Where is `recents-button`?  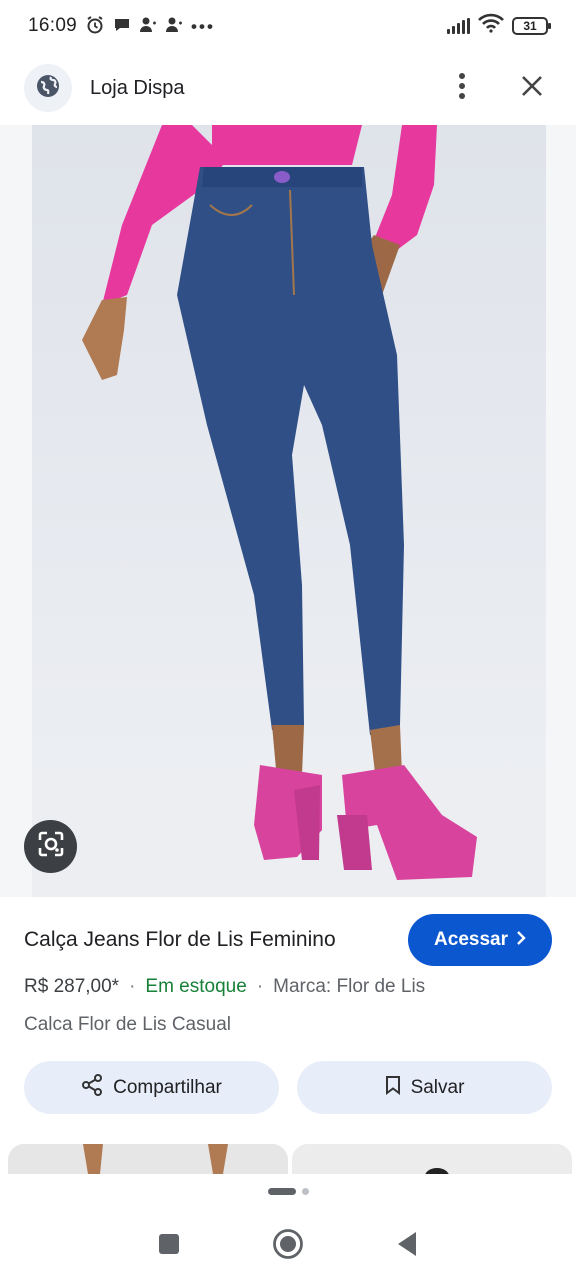 recents-button is located at coordinates (169, 1246).